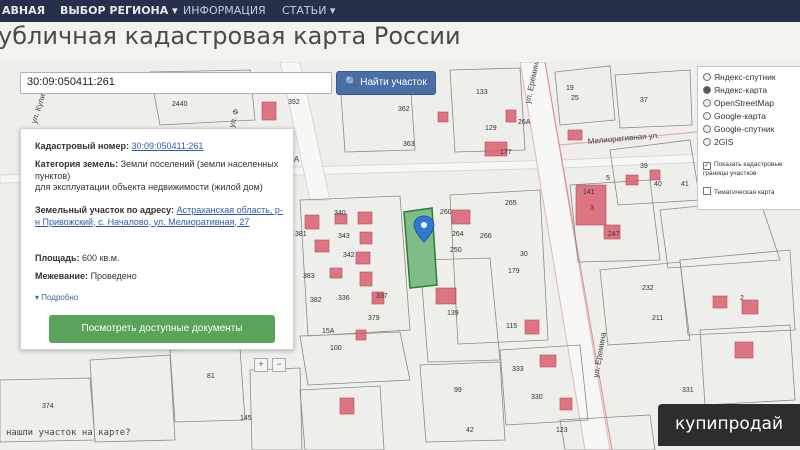 The image size is (800, 450). I want to click on parcel-number: 340, so click(340, 213).